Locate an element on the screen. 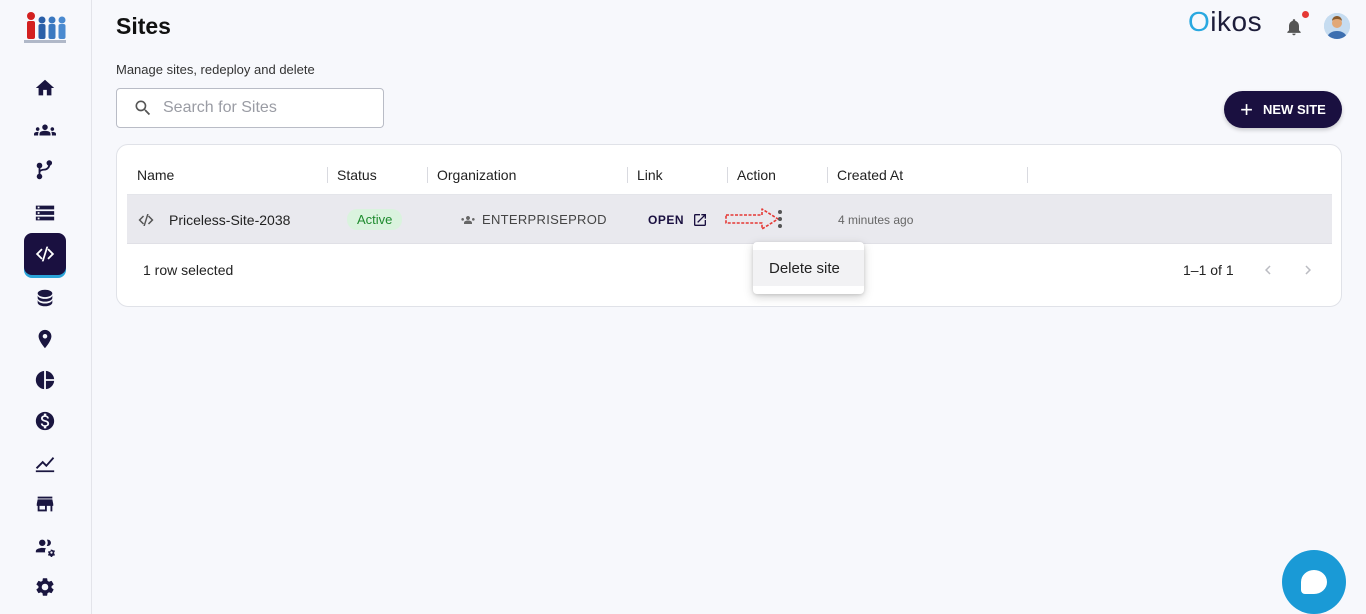 This screenshot has height=614, width=1366. page-title: Sites is located at coordinates (143, 26).